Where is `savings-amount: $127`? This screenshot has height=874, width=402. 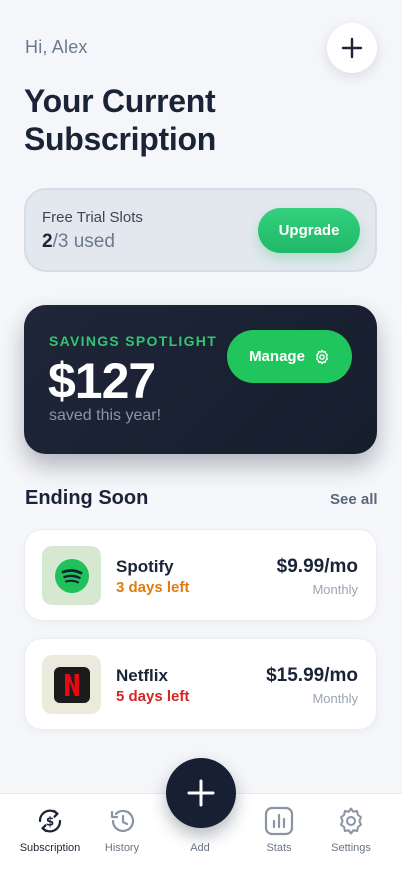
savings-amount: $127 is located at coordinates (102, 381).